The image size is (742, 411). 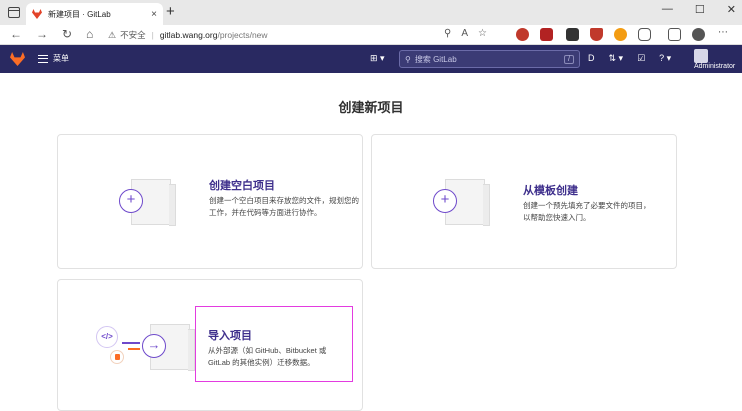 What do you see at coordinates (107, 337) in the screenshot?
I see `code-icon: </>` at bounding box center [107, 337].